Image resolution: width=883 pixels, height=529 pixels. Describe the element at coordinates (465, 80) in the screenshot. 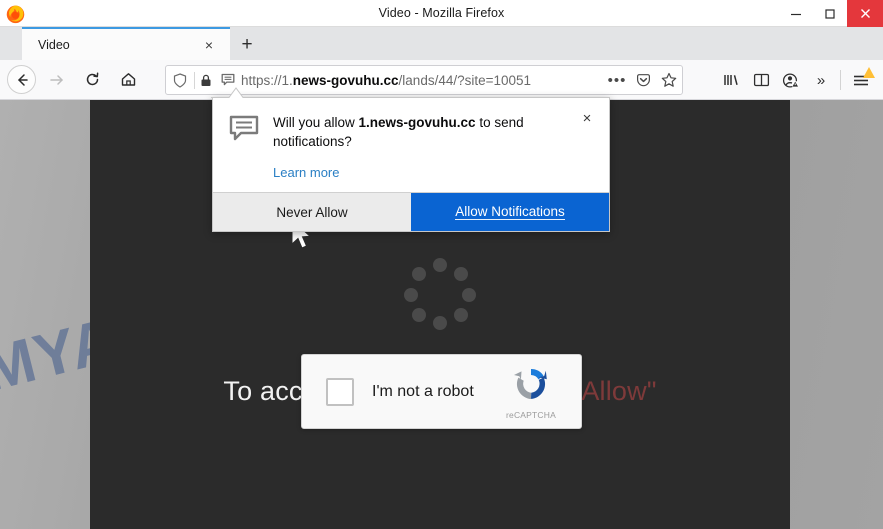

I see `url-path: /lands/44/?site=10051` at that location.